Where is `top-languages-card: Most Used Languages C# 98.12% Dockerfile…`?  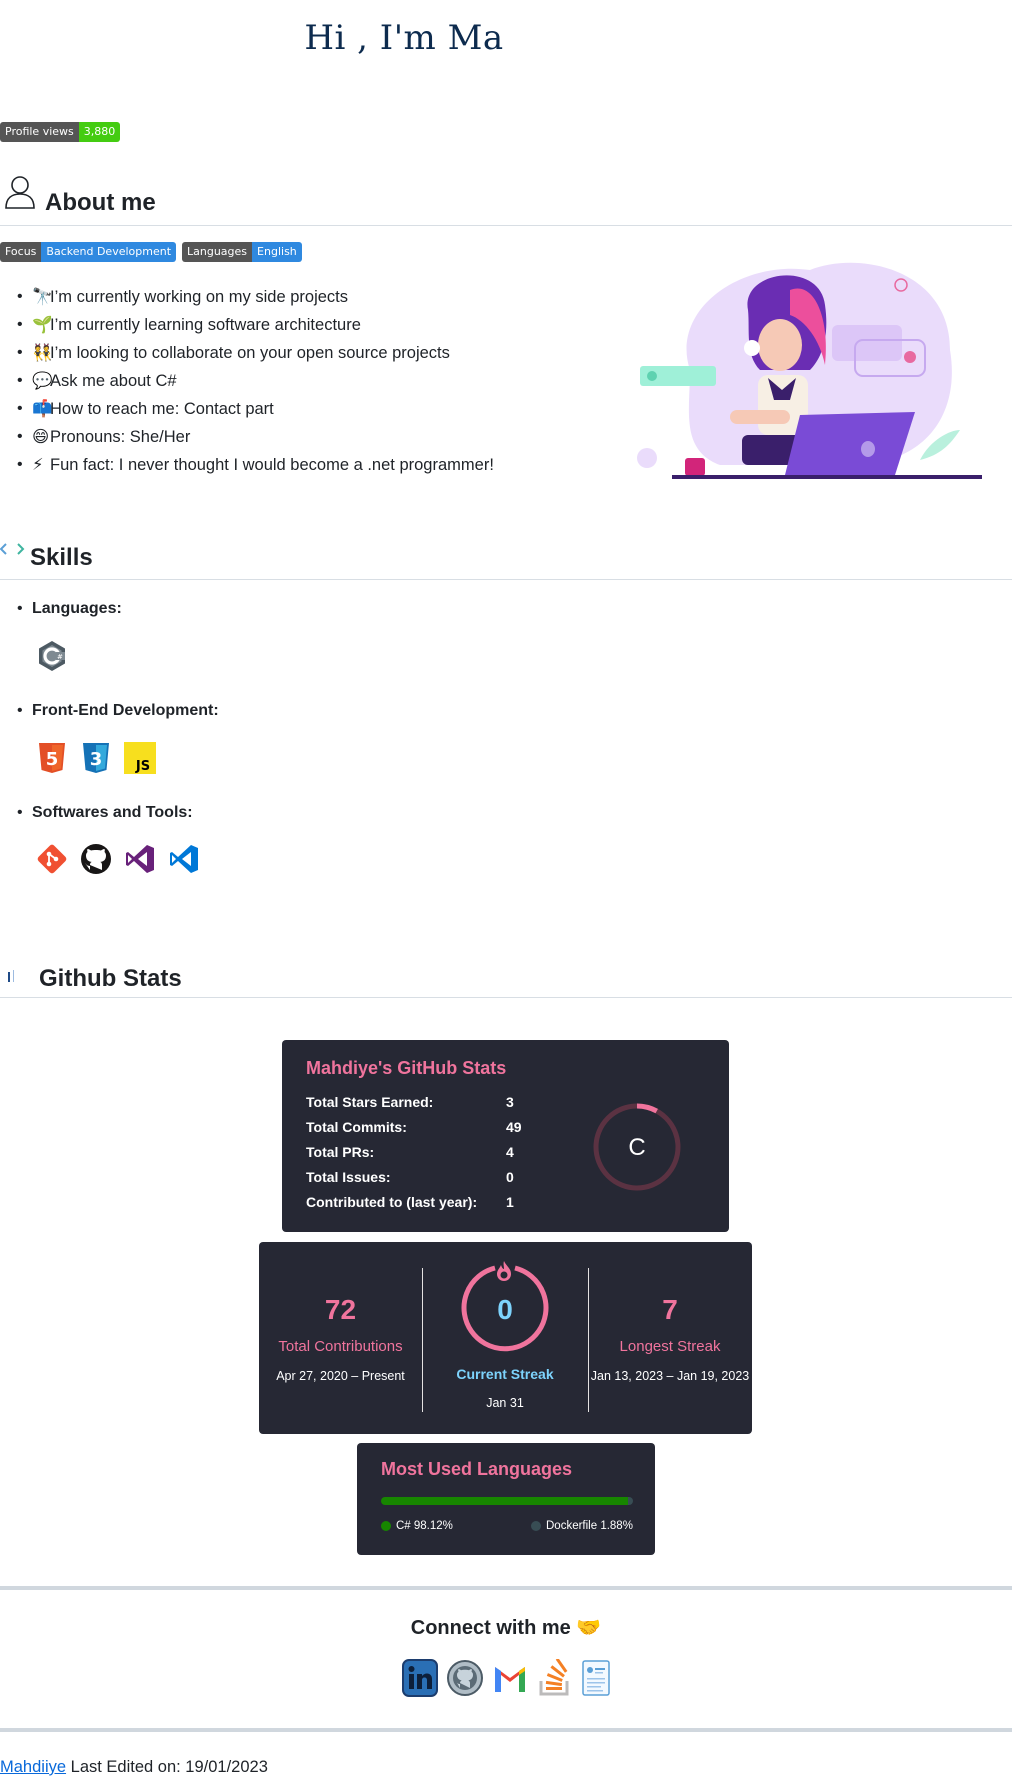 top-languages-card: Most Used Languages C# 98.12% Dockerfile… is located at coordinates (506, 1499).